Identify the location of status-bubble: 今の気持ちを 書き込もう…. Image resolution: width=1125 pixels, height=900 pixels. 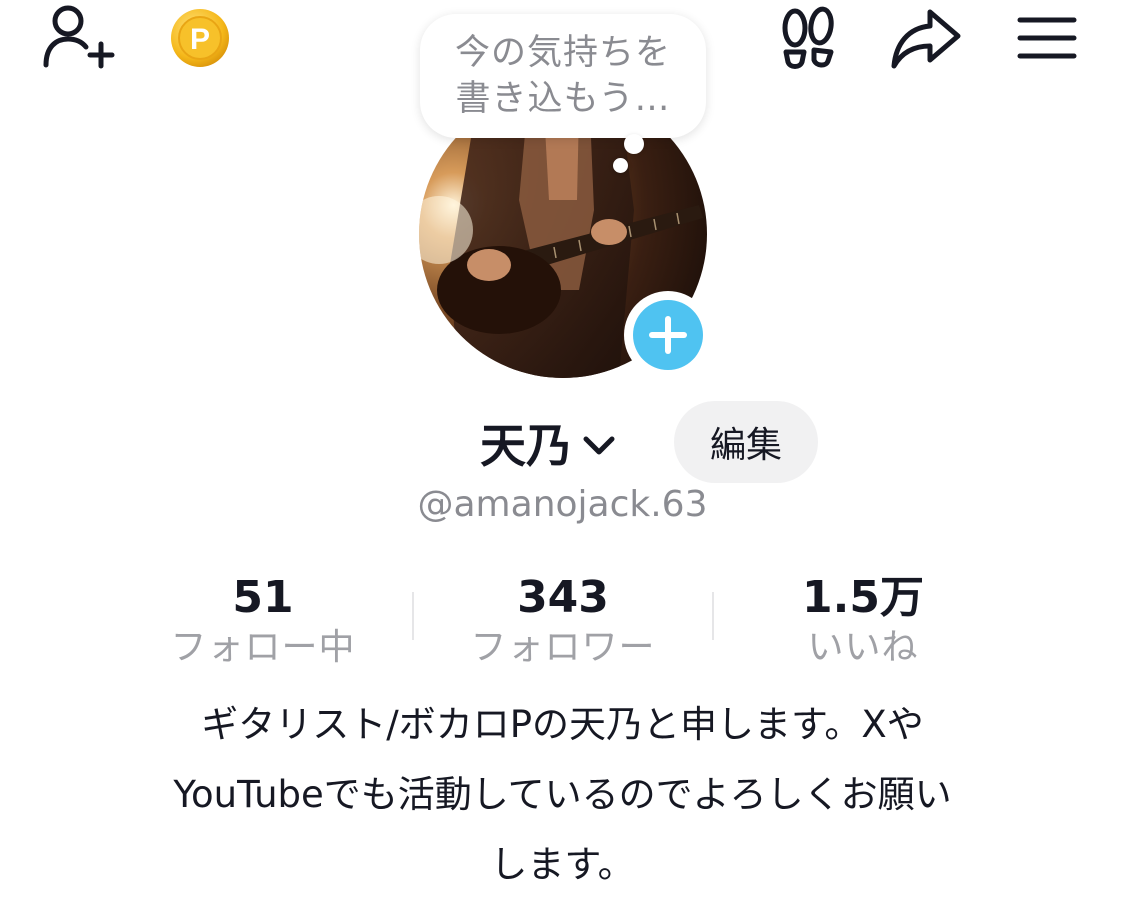
(563, 76).